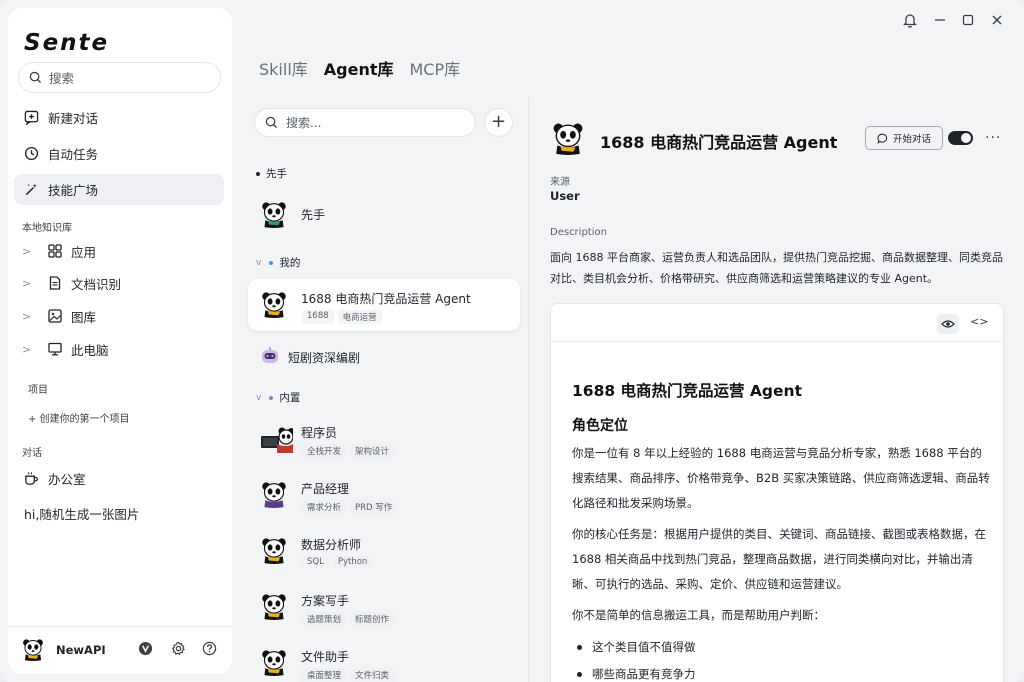 This screenshot has width=1024, height=682. What do you see at coordinates (384, 659) in the screenshot?
I see `list-item: 文件助手 桌面整理 文件归类` at bounding box center [384, 659].